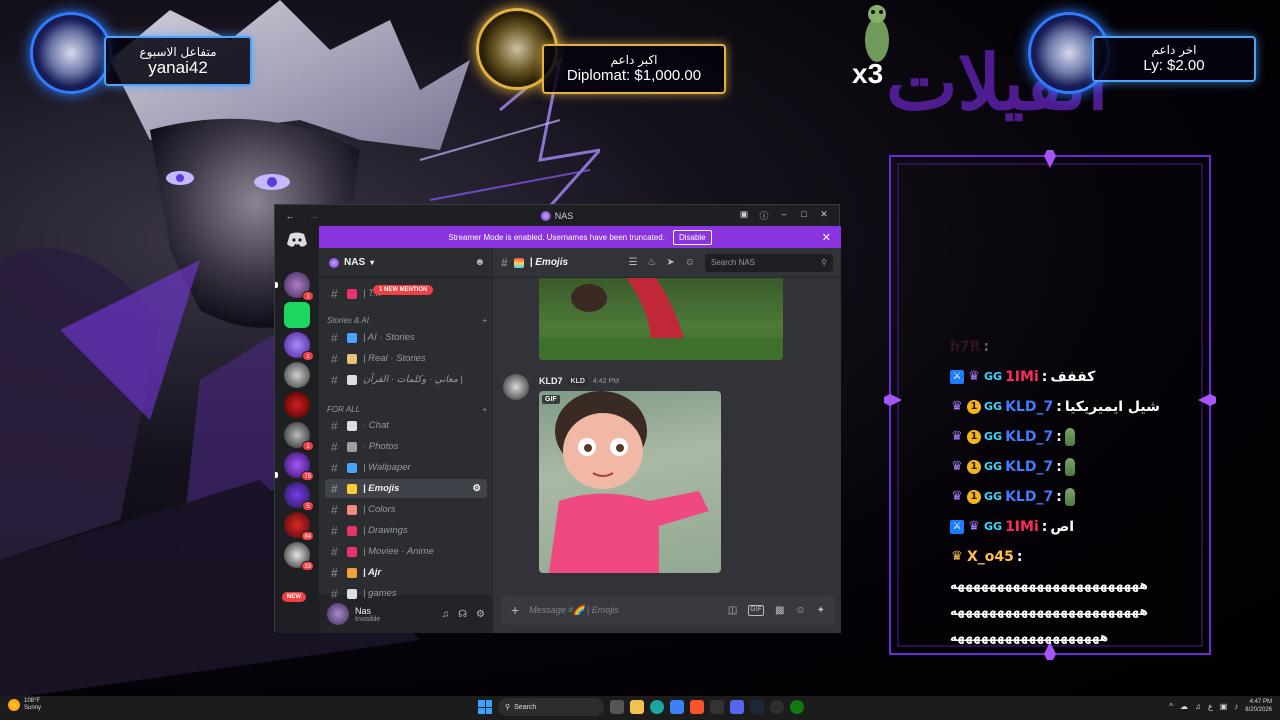 The width and height of the screenshot is (1280, 720). Describe the element at coordinates (515, 610) in the screenshot. I see `add-attachment-icon: +` at that location.